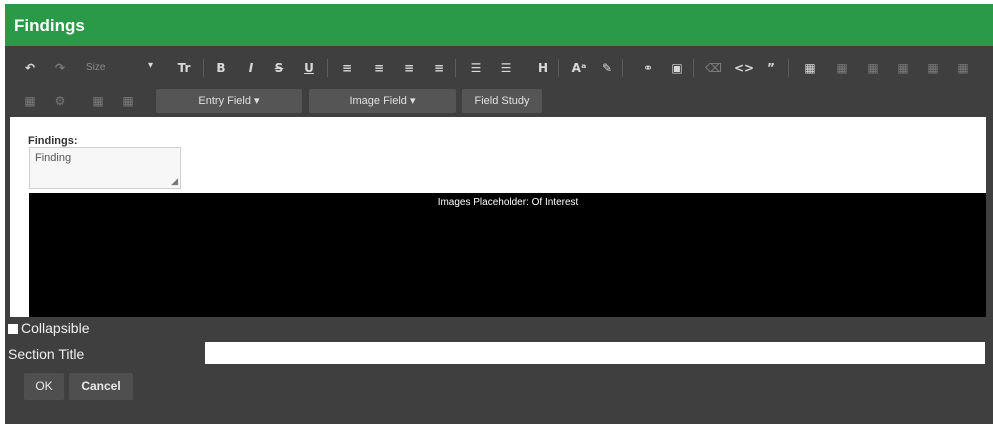  Describe the element at coordinates (347, 68) in the screenshot. I see `align-left-icon: ≡` at that location.